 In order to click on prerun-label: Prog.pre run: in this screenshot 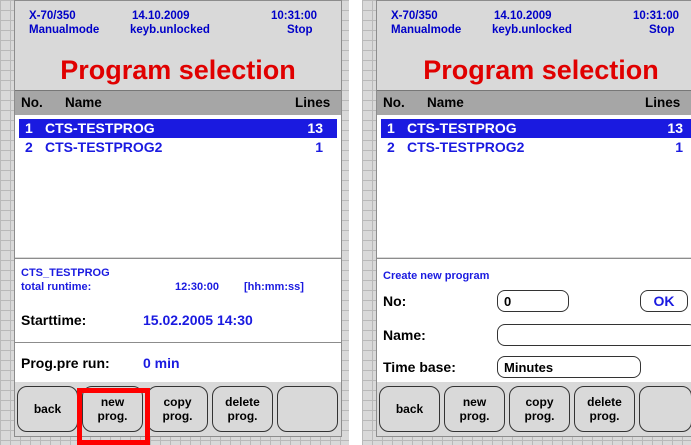, I will do `click(65, 363)`.